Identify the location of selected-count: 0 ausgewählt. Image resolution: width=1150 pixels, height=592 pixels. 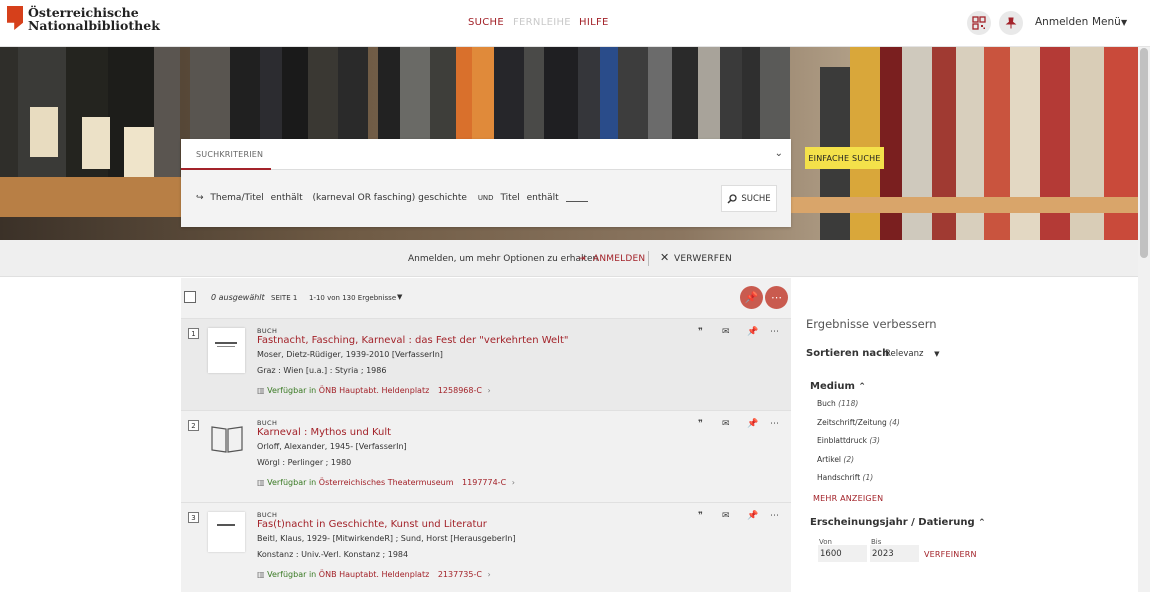
(238, 297).